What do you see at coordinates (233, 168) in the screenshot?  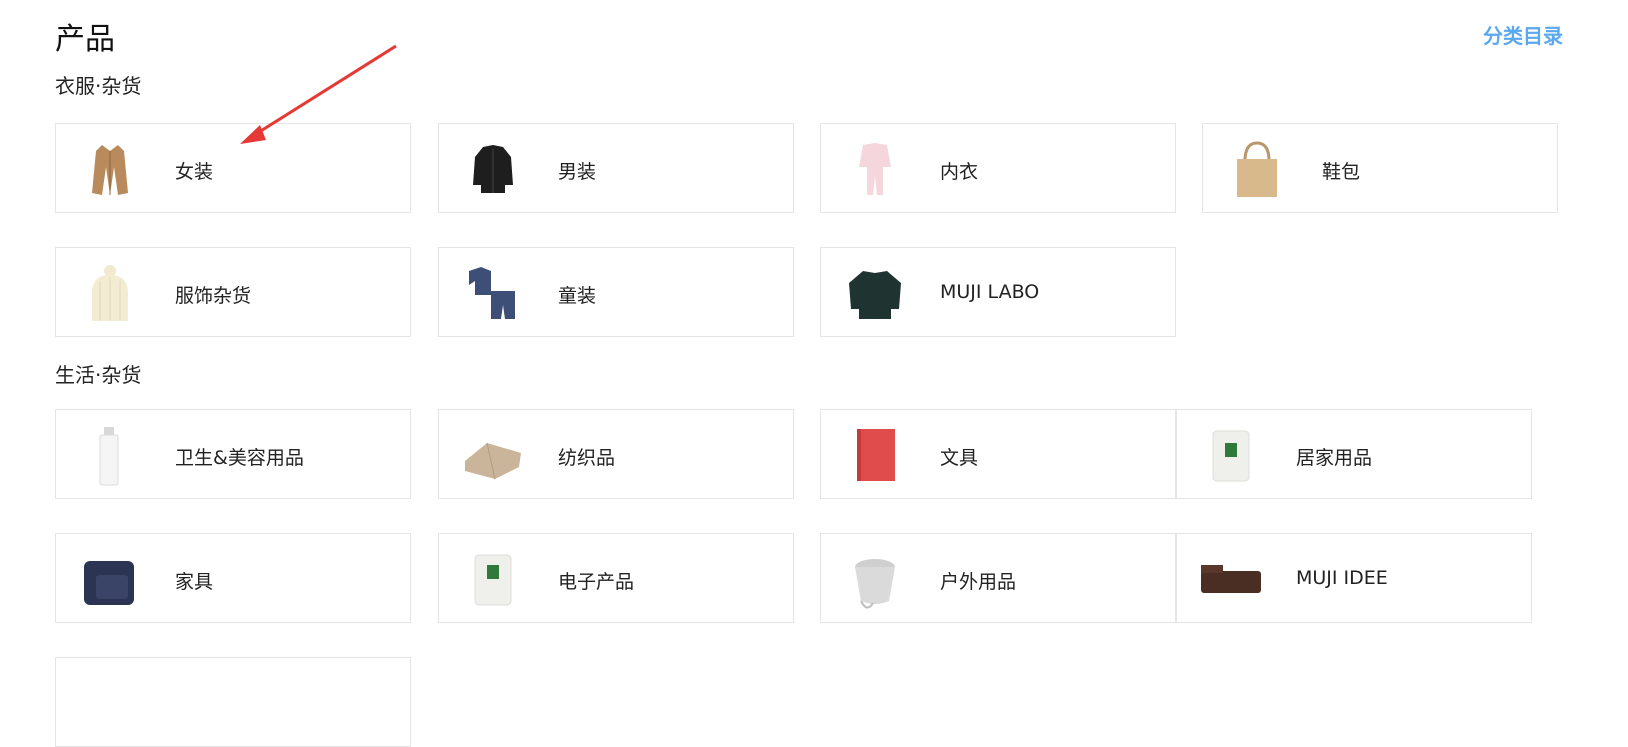 I see `category-card-womens: 女装` at bounding box center [233, 168].